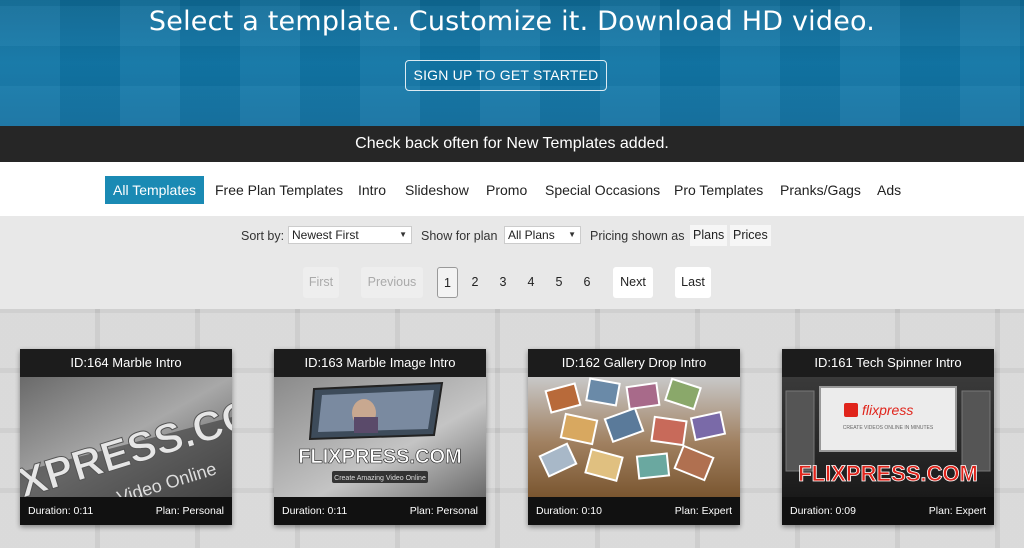 Image resolution: width=1024 pixels, height=548 pixels. I want to click on tab-pranks-gags: Pranks/Gags, so click(820, 190).